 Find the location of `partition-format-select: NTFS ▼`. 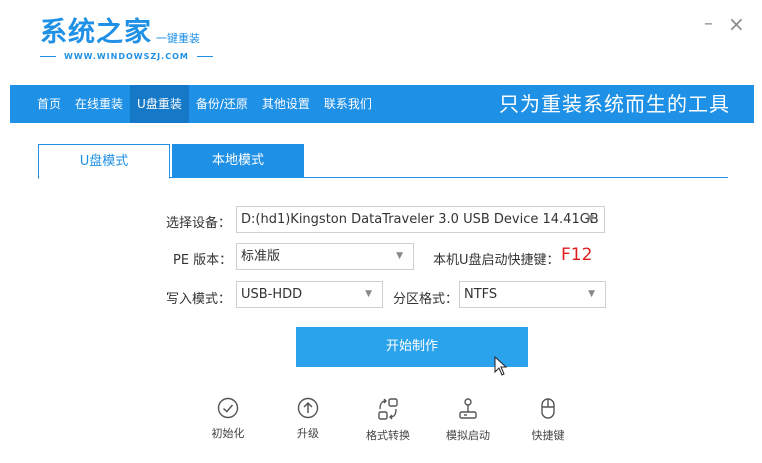

partition-format-select: NTFS ▼ is located at coordinates (532, 294).